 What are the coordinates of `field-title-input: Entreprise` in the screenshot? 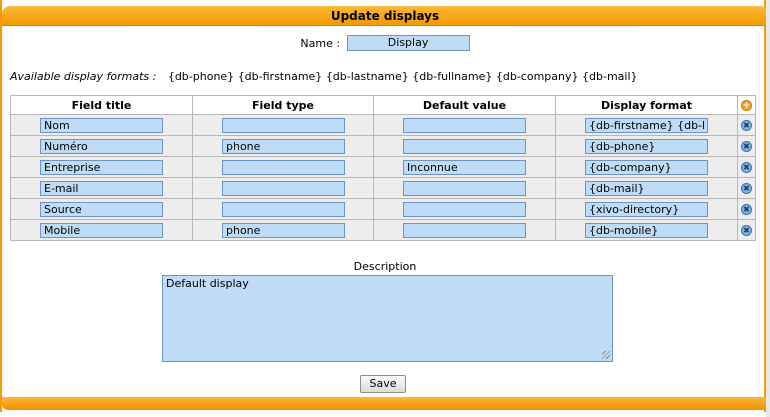 It's located at (101, 167).